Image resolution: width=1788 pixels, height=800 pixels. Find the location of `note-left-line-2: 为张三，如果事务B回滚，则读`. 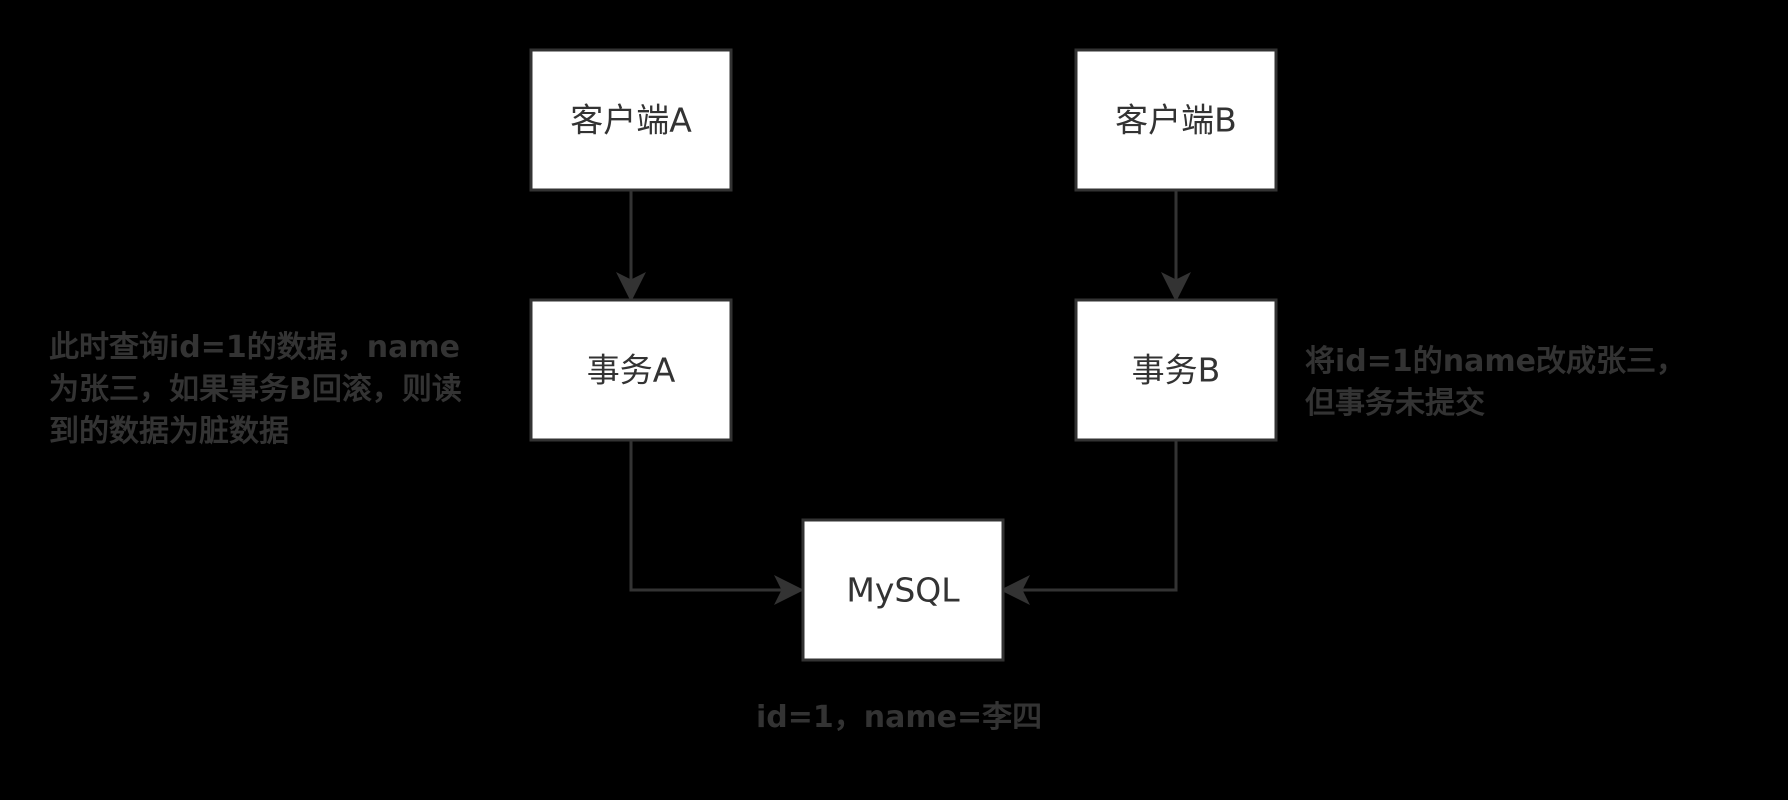

note-left-line-2: 为张三，如果事务B回滚，则读 is located at coordinates (255, 389).